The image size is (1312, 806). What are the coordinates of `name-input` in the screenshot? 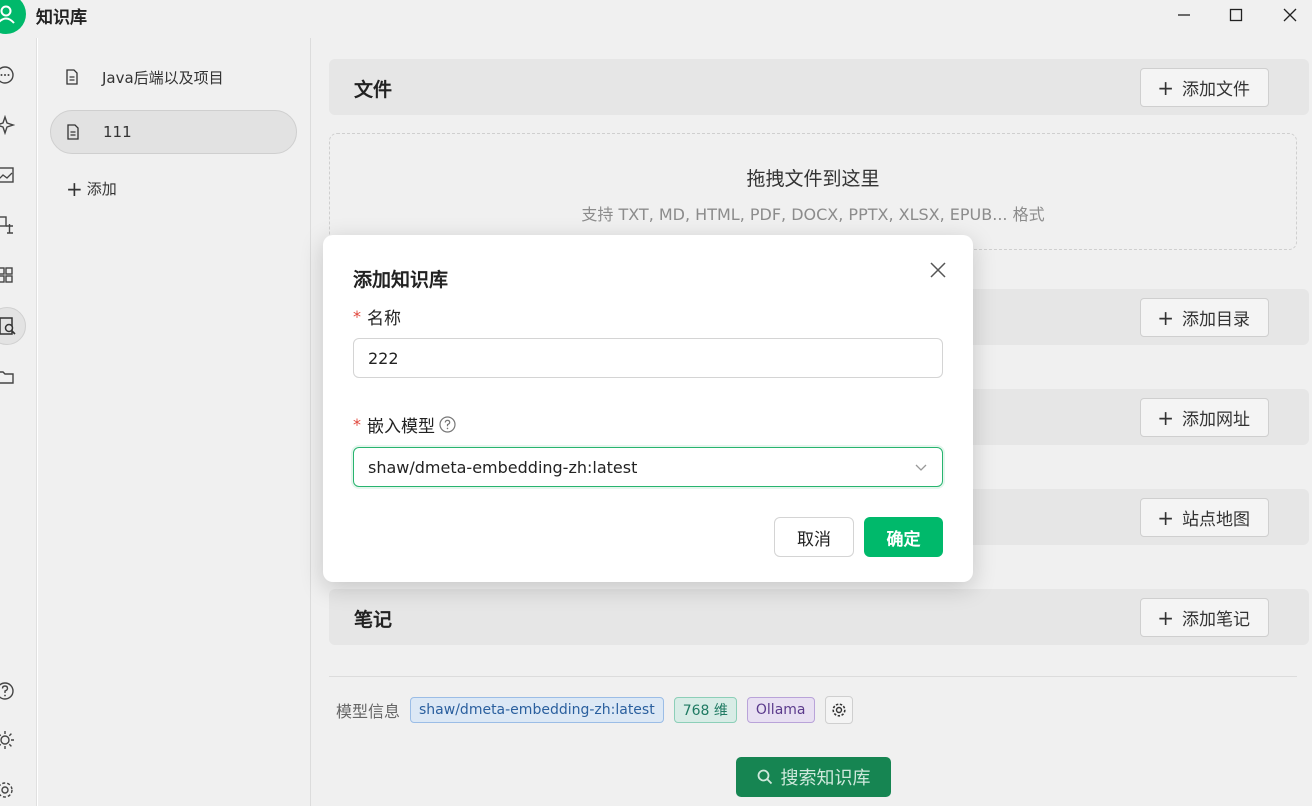 It's located at (648, 358).